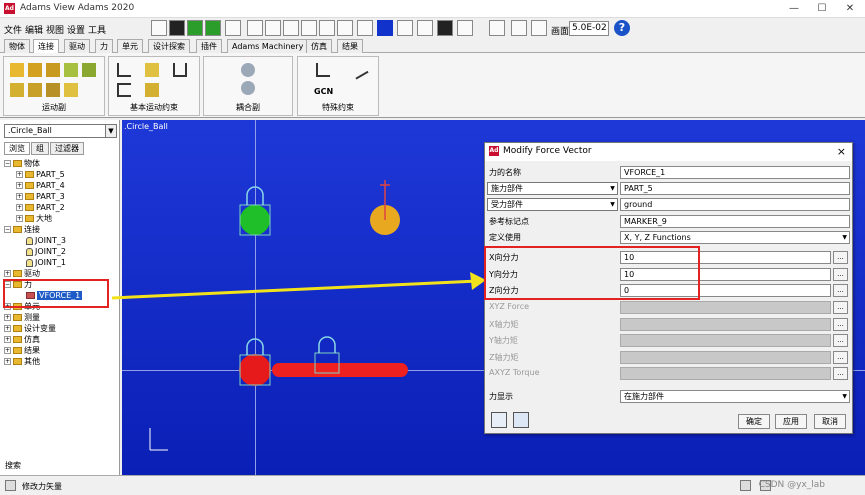  I want to click on pan-icon, so click(519, 28).